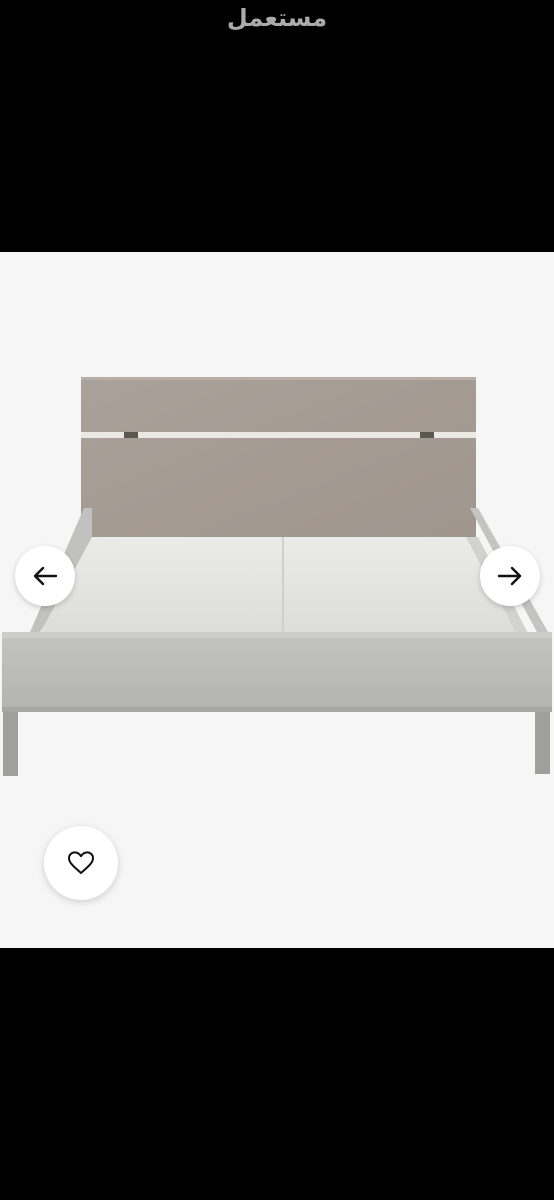 The width and height of the screenshot is (554, 1200). I want to click on heart-outline-icon, so click(81, 862).